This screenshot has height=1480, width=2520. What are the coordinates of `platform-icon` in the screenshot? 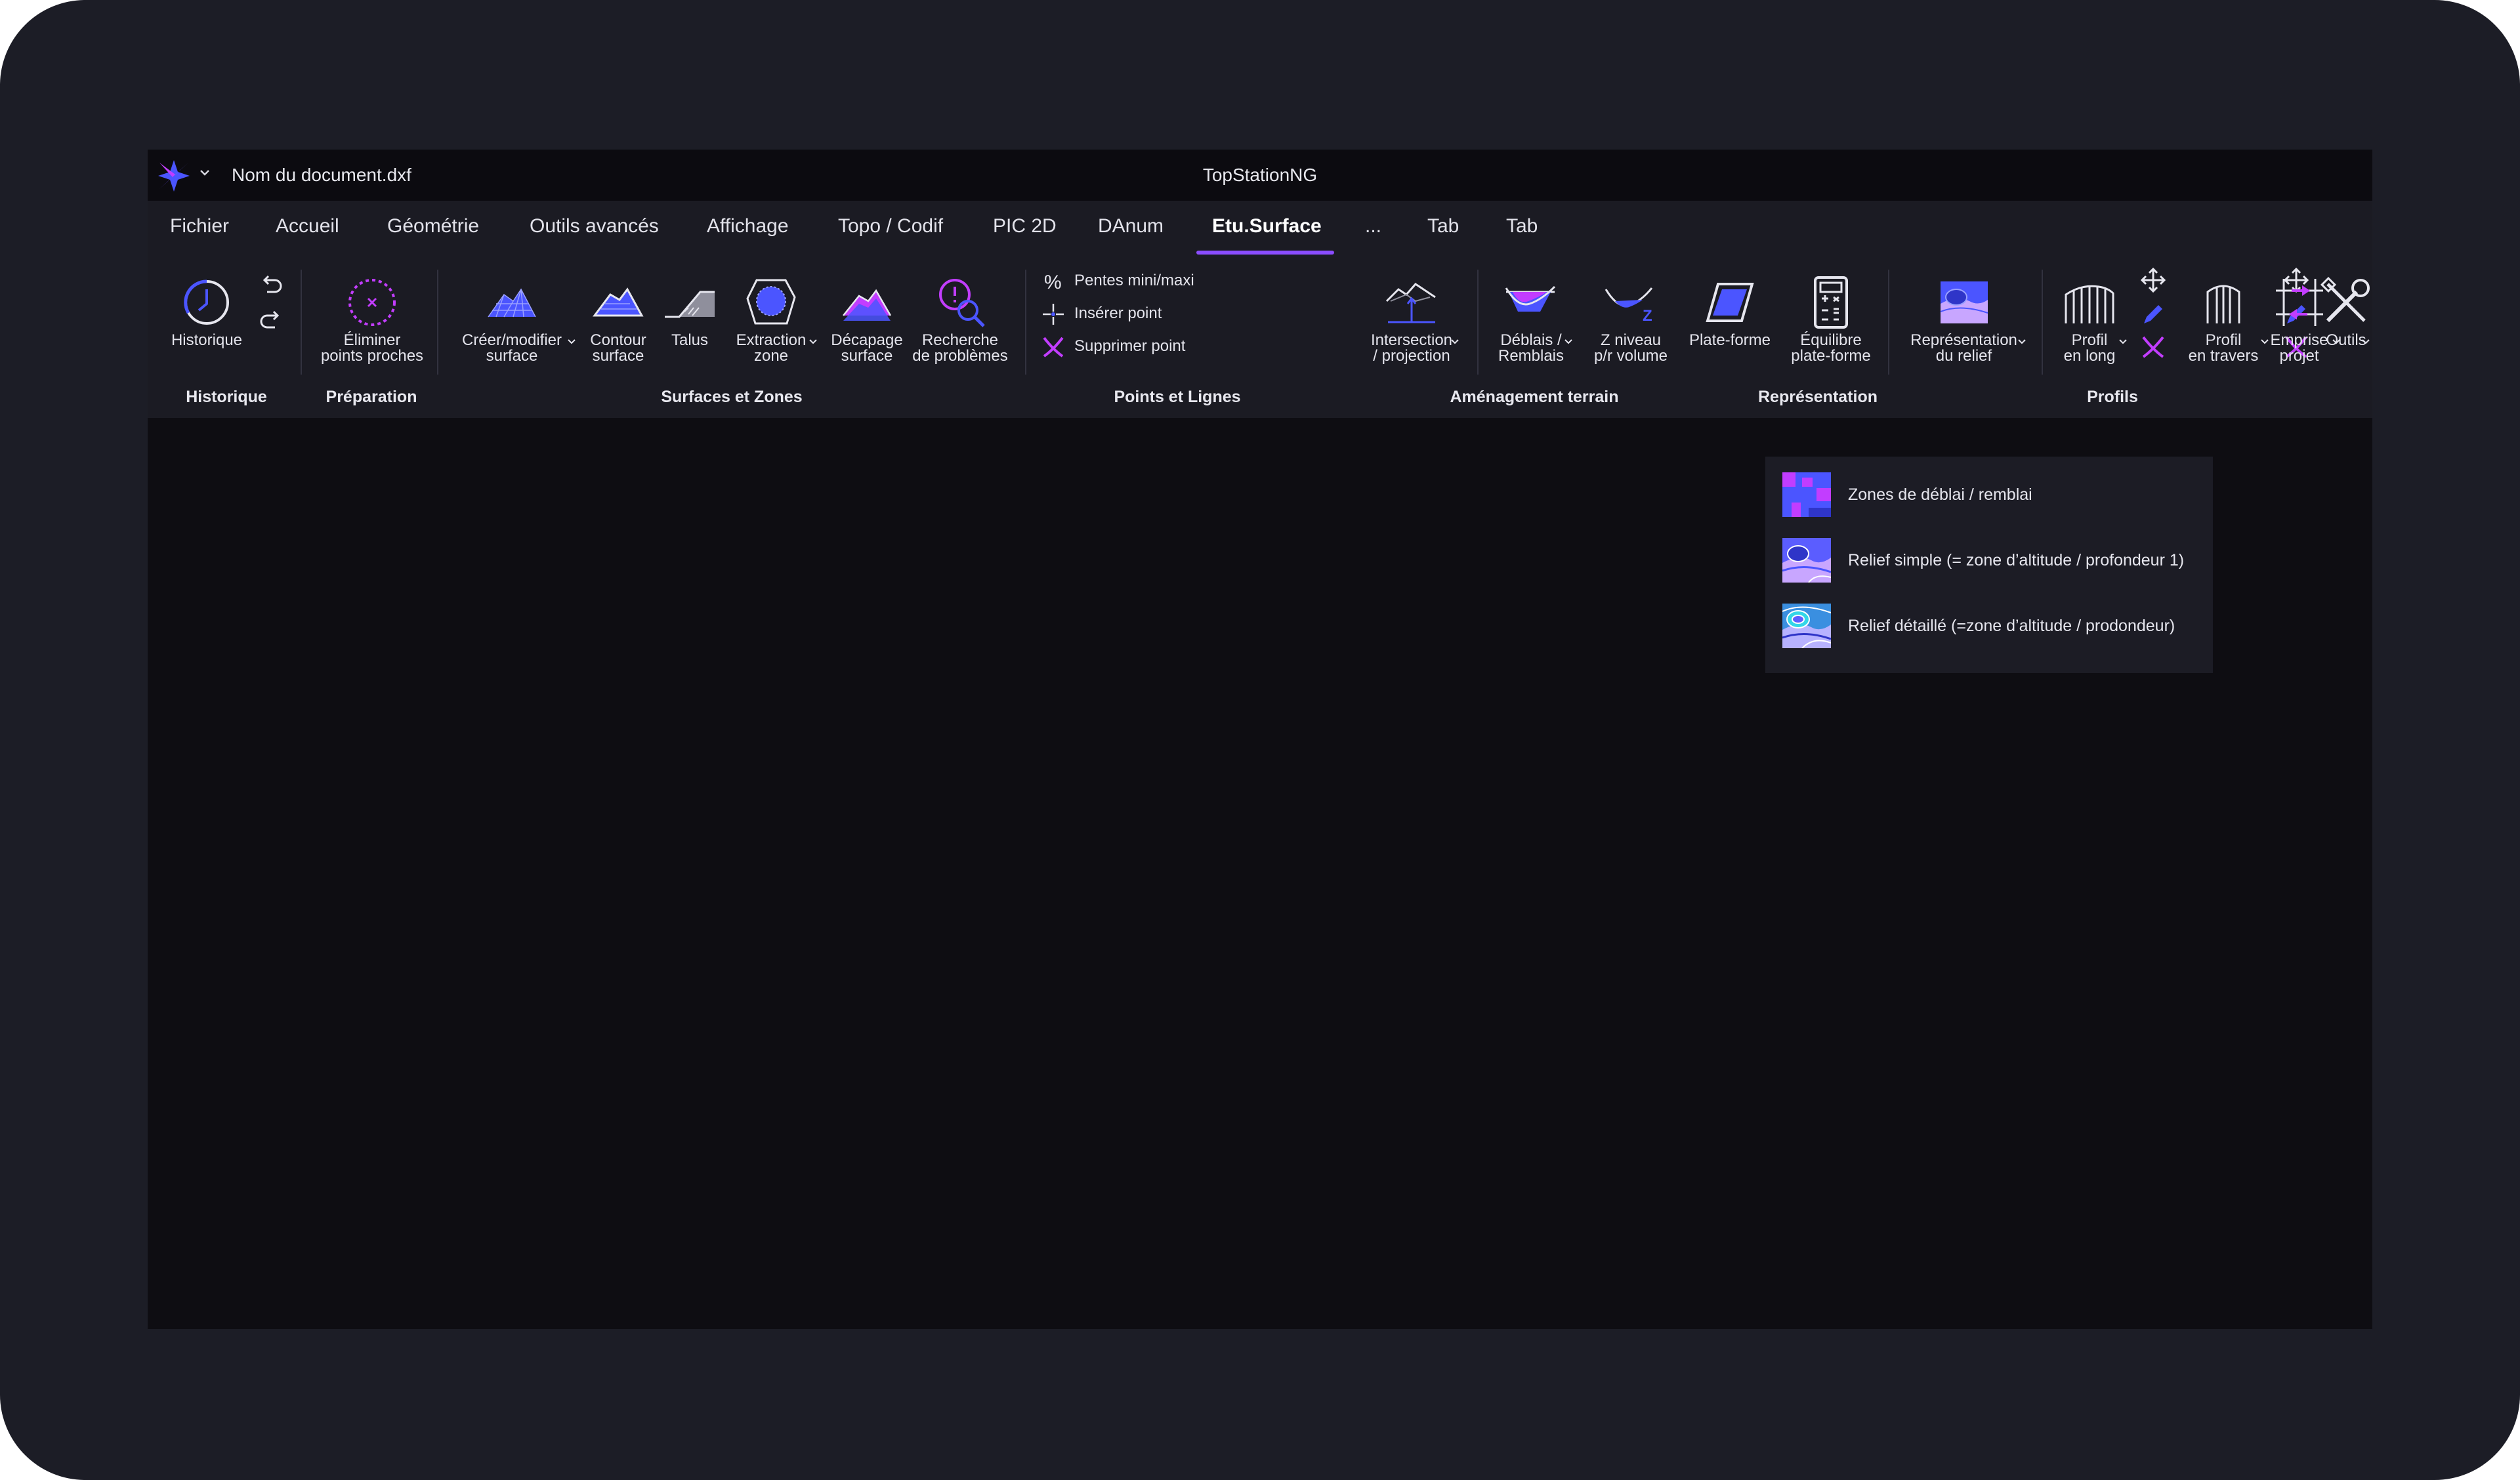 It's located at (1730, 302).